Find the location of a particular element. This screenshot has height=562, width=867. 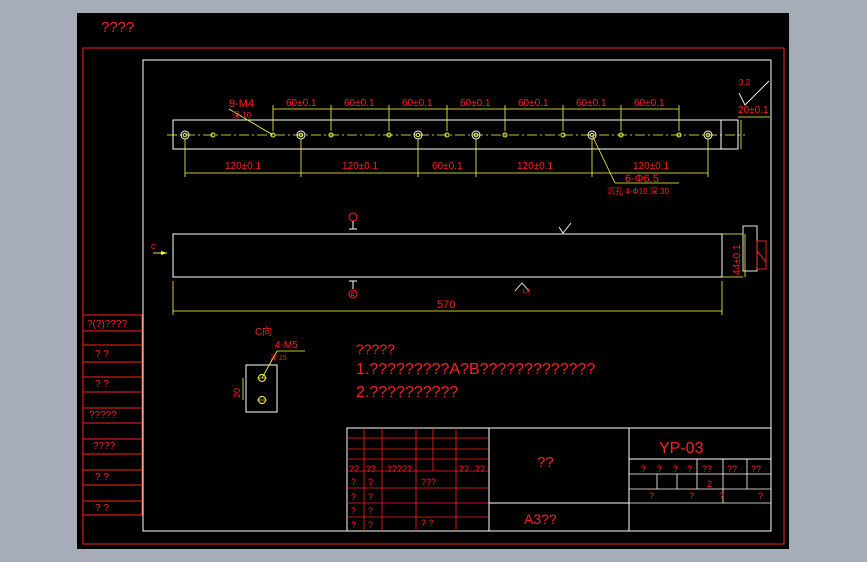

sign-2-a: ? is located at coordinates (353, 497).